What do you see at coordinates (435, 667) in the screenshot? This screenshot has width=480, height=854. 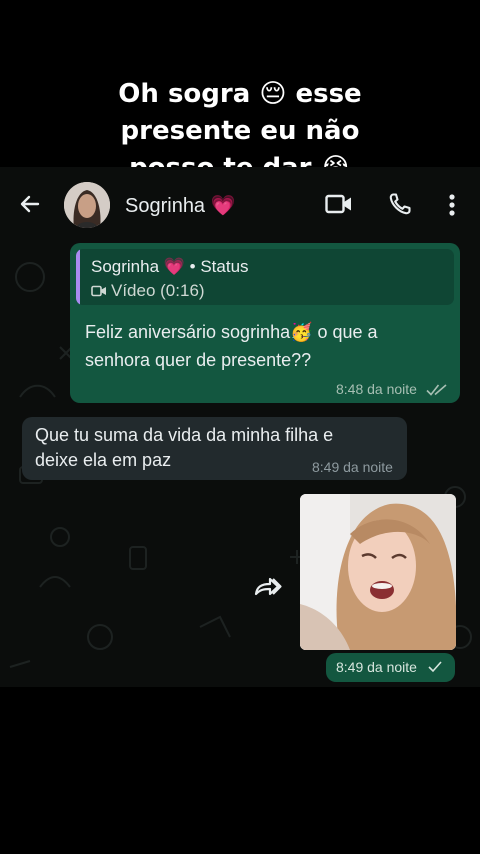 I see `single-check-sent-icon` at bounding box center [435, 667].